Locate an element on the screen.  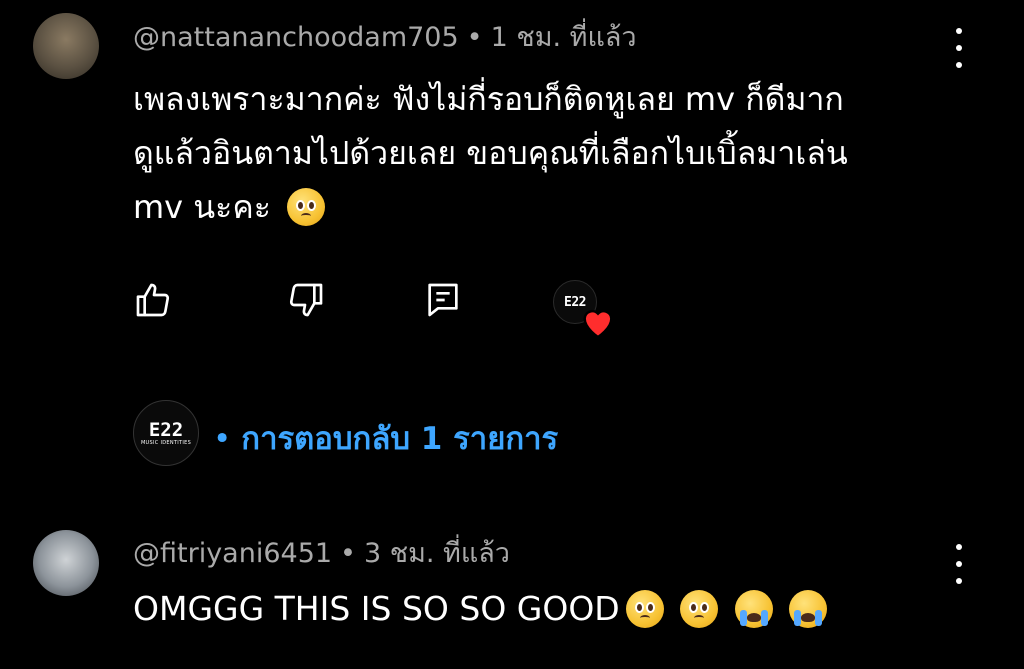
comment-author: @fitriyani6451 is located at coordinates (232, 553).